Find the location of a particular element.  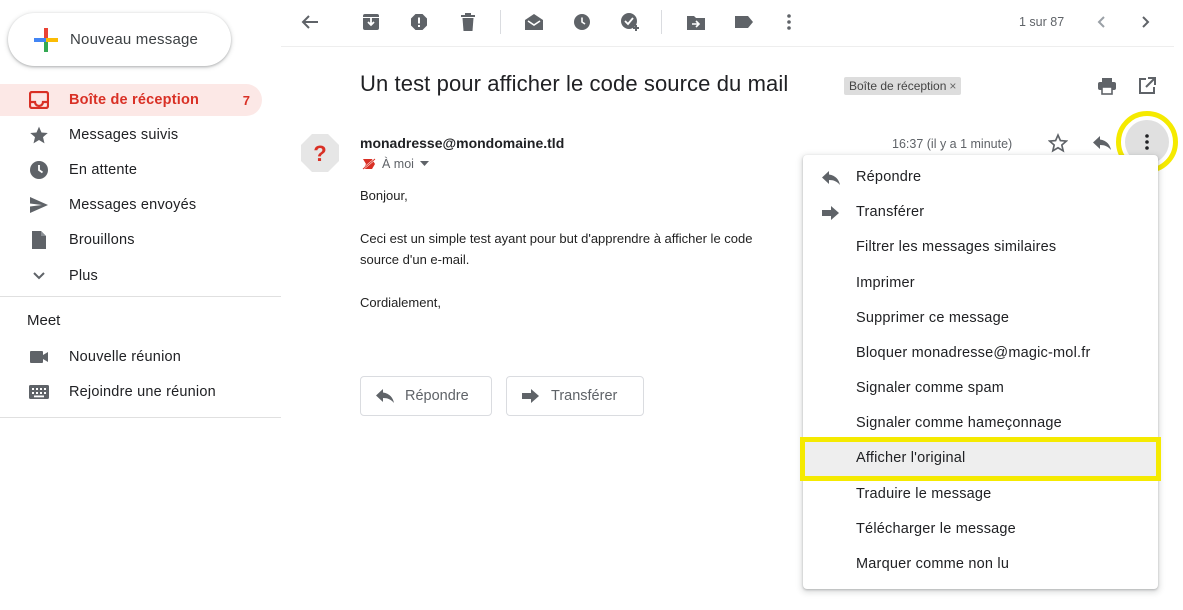

inbox-label-chip: Boîte de réception × is located at coordinates (903, 86).